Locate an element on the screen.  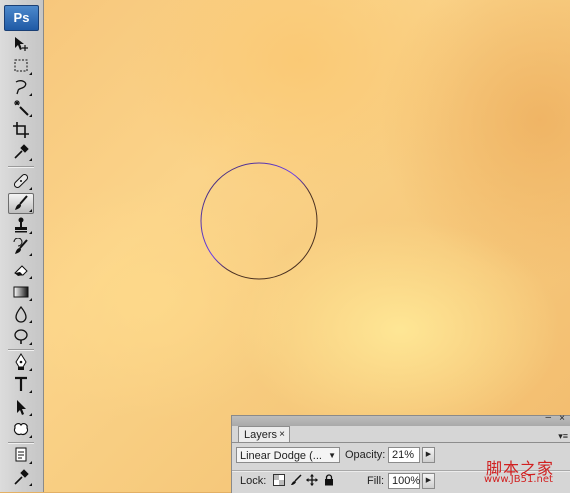
tab-close-icon: × is located at coordinates (282, 435).